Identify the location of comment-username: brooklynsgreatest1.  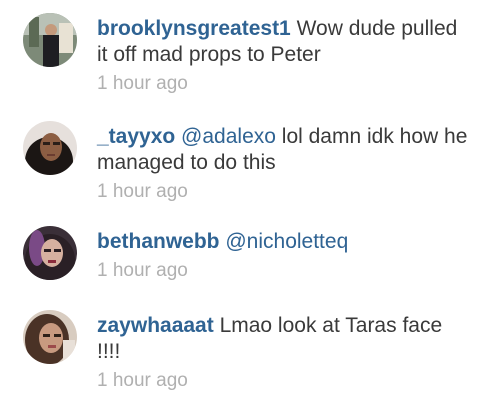
(194, 28).